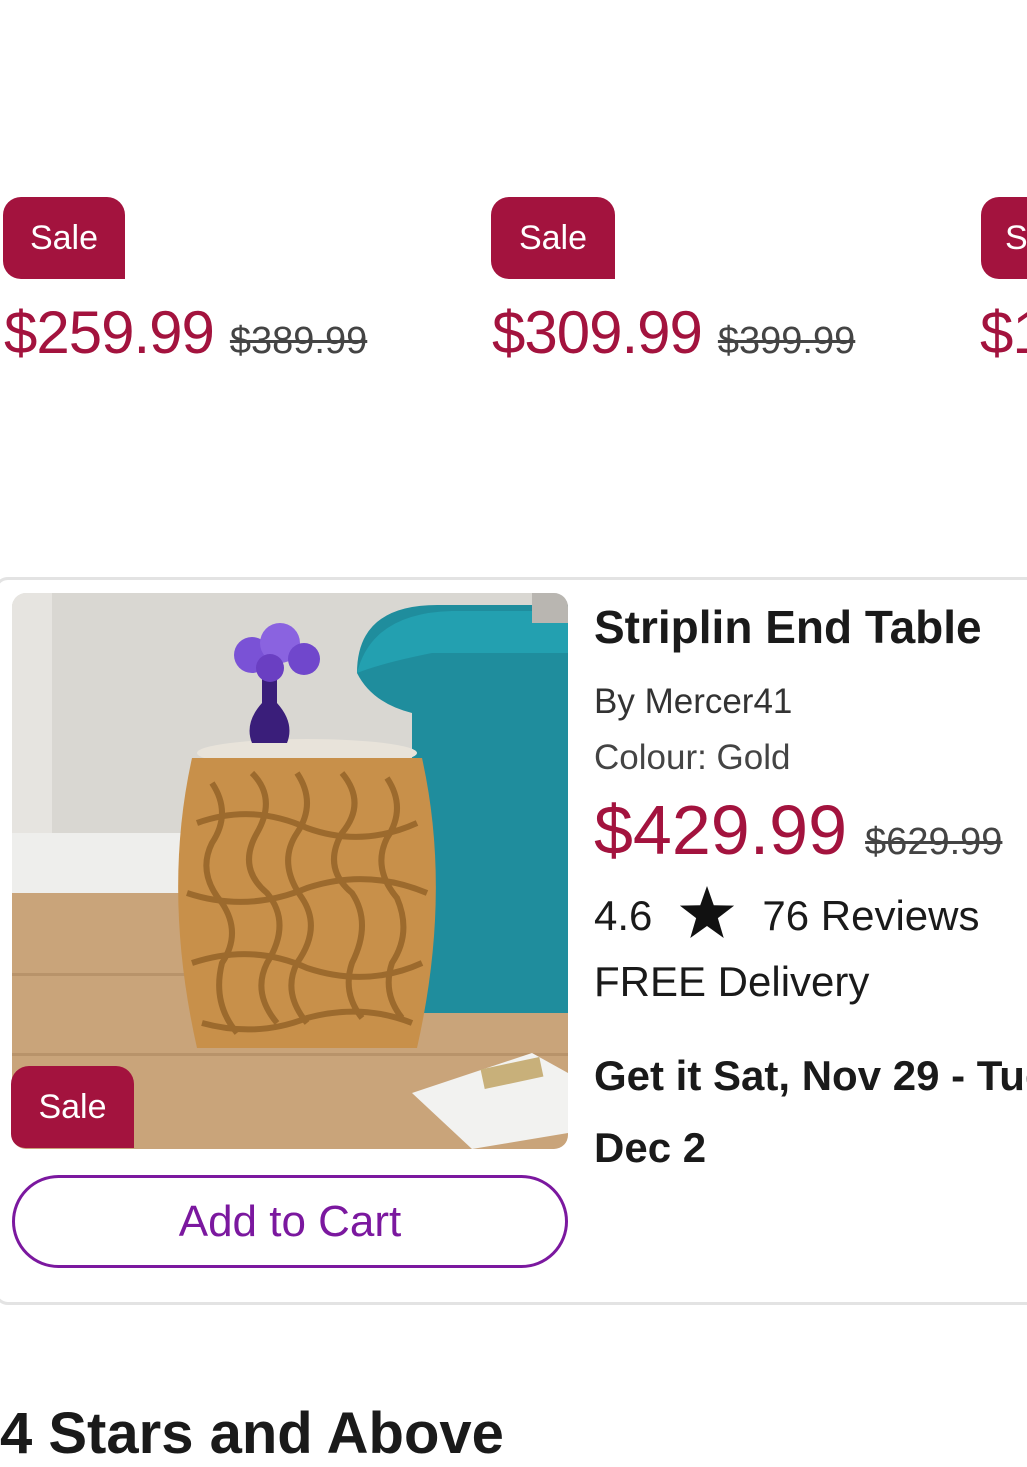  What do you see at coordinates (810, 1112) in the screenshot?
I see `shipping-estimate: Get it Sat, Nov 29 - Tue, Dec 2` at bounding box center [810, 1112].